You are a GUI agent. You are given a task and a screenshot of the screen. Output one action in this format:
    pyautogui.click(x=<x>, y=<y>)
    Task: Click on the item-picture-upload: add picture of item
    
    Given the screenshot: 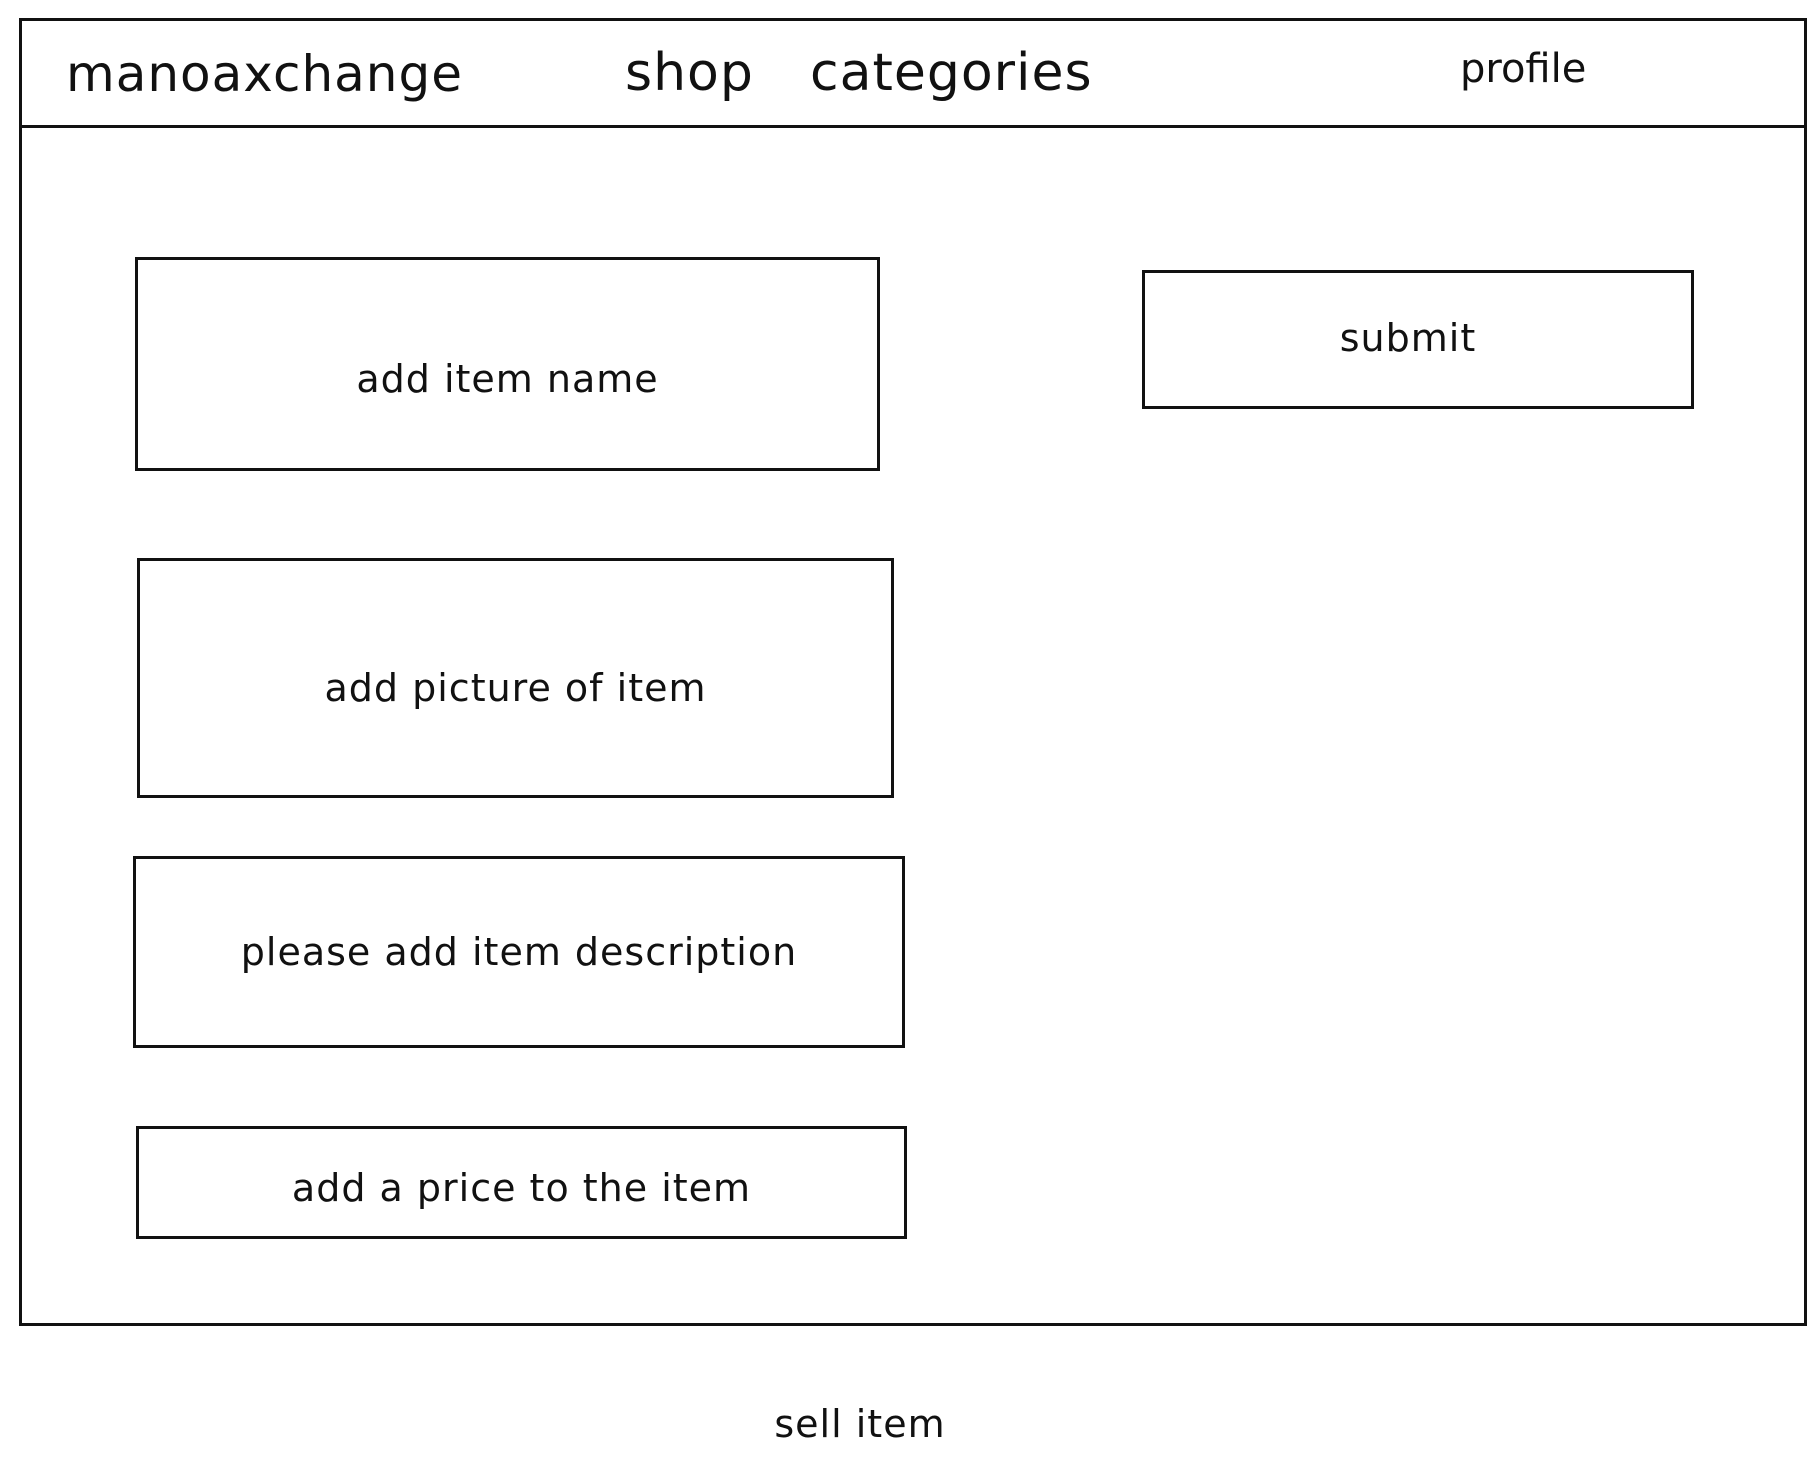 What is the action you would take?
    pyautogui.click(x=515, y=678)
    